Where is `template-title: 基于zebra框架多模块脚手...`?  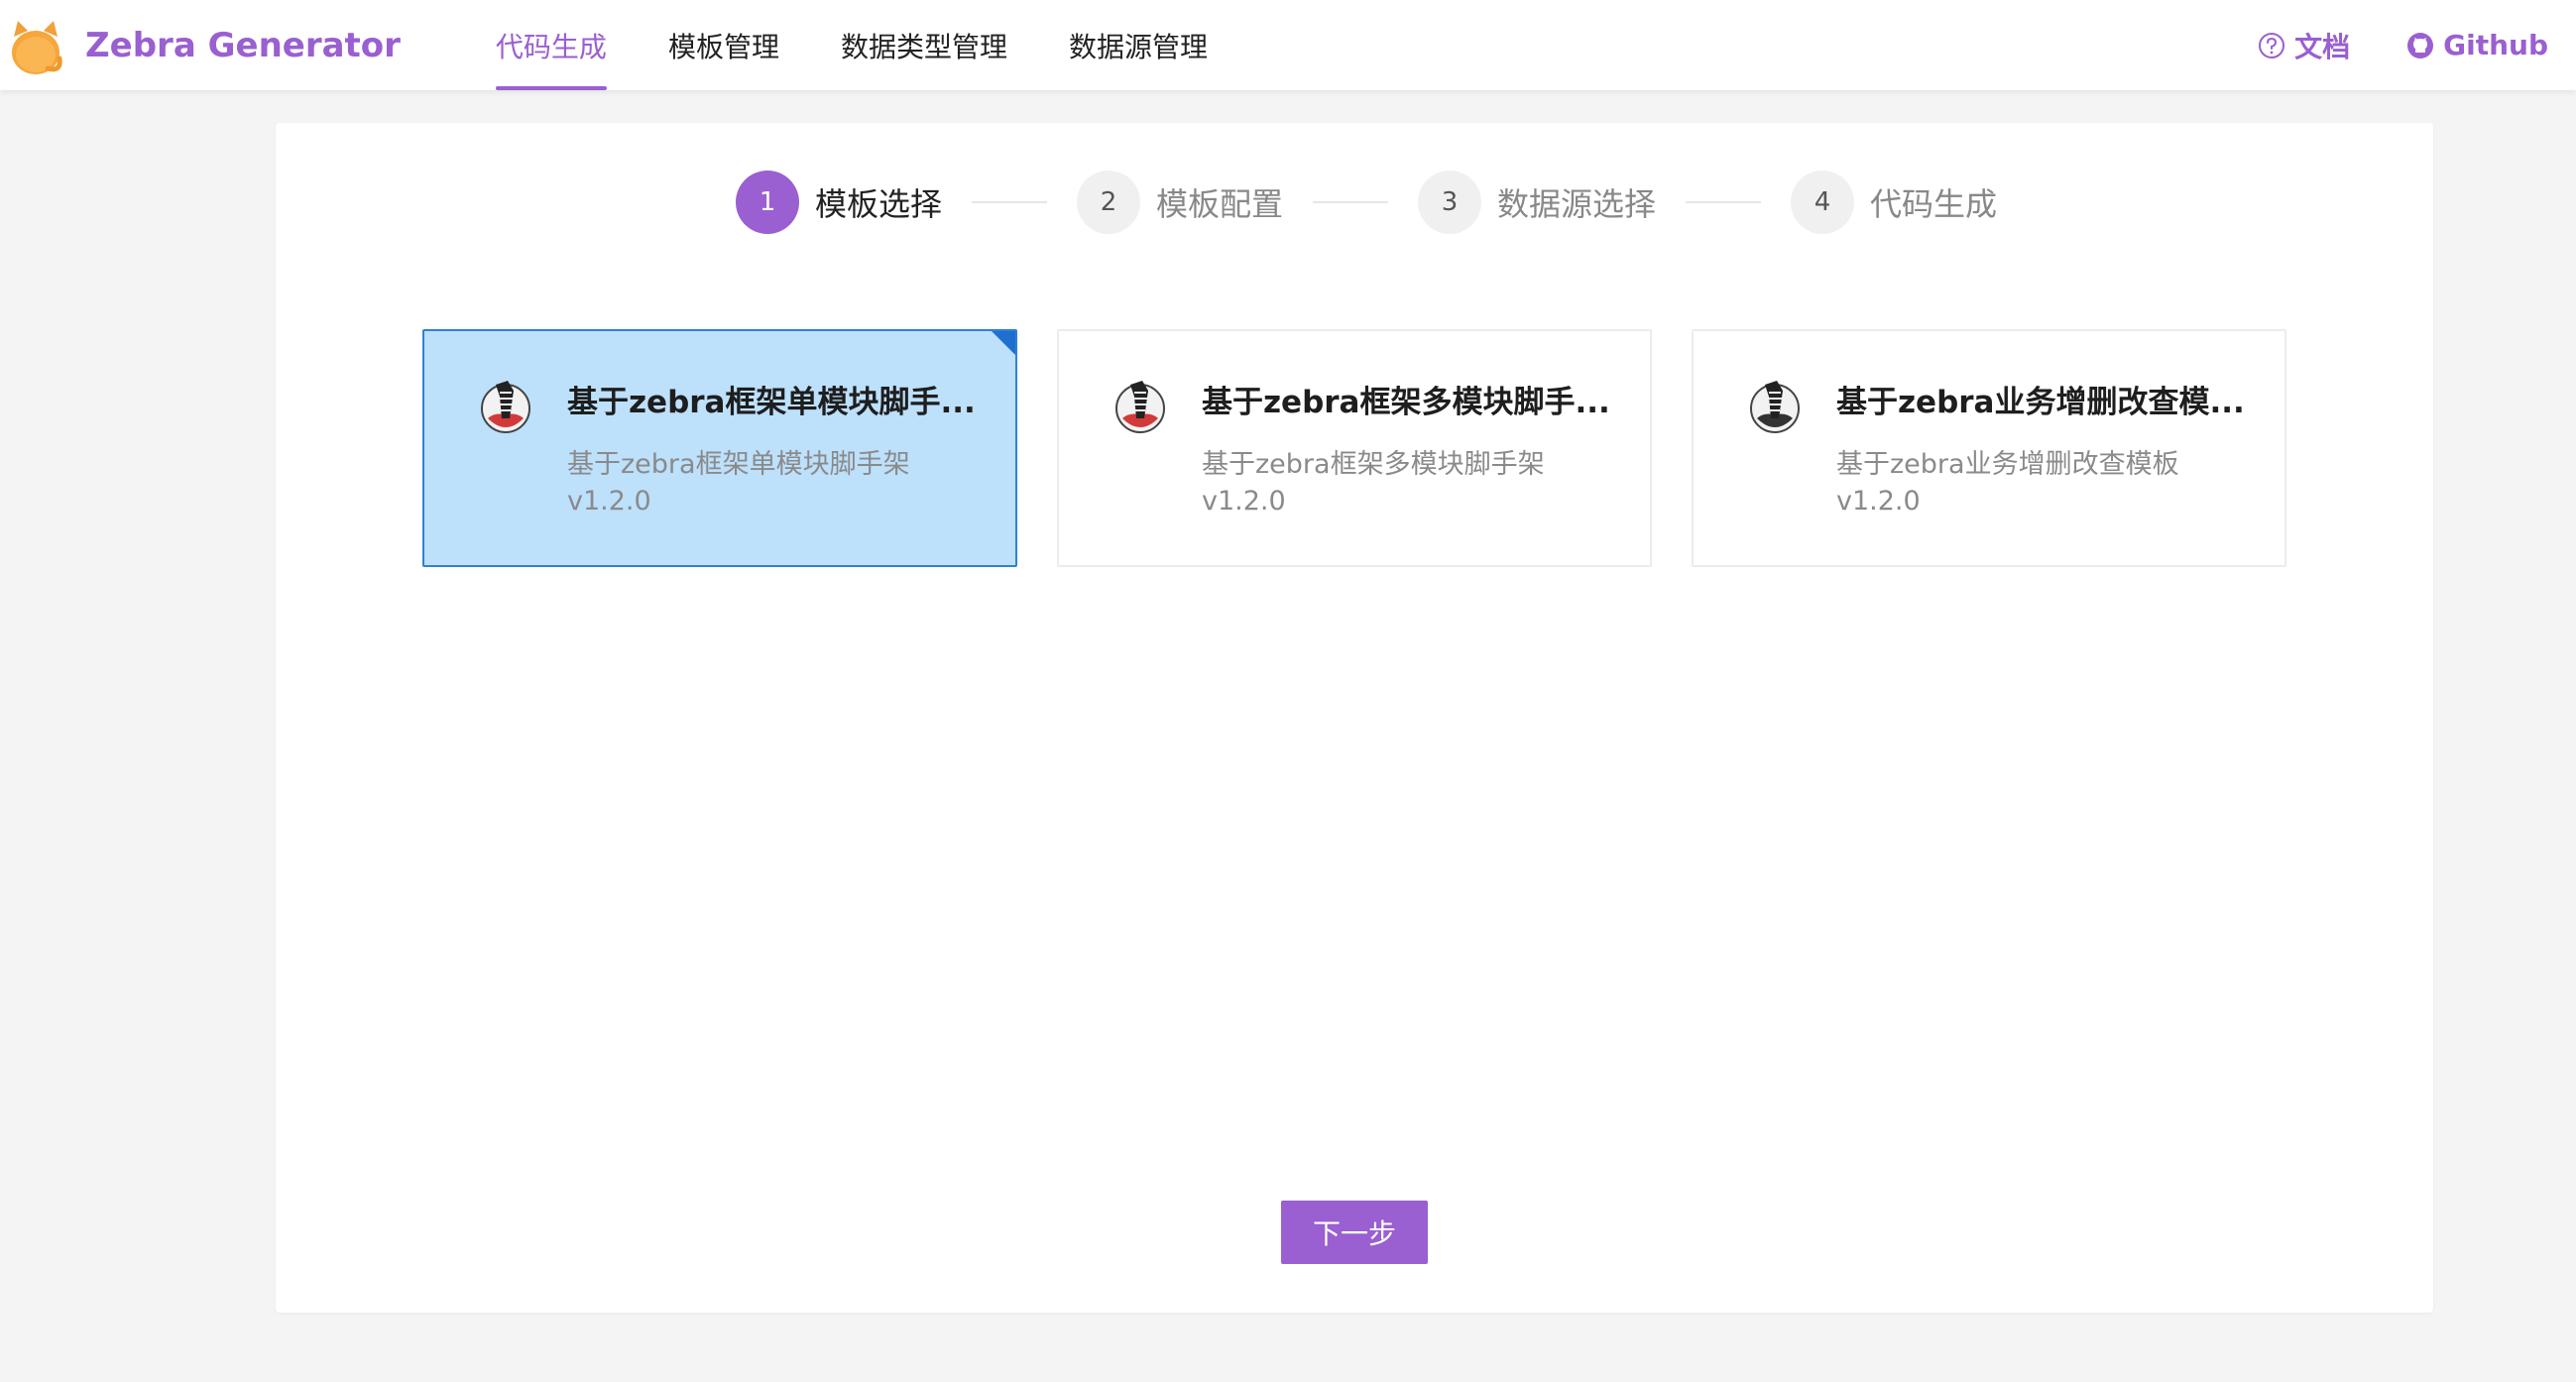 template-title: 基于zebra框架多模块脚手... is located at coordinates (1406, 402).